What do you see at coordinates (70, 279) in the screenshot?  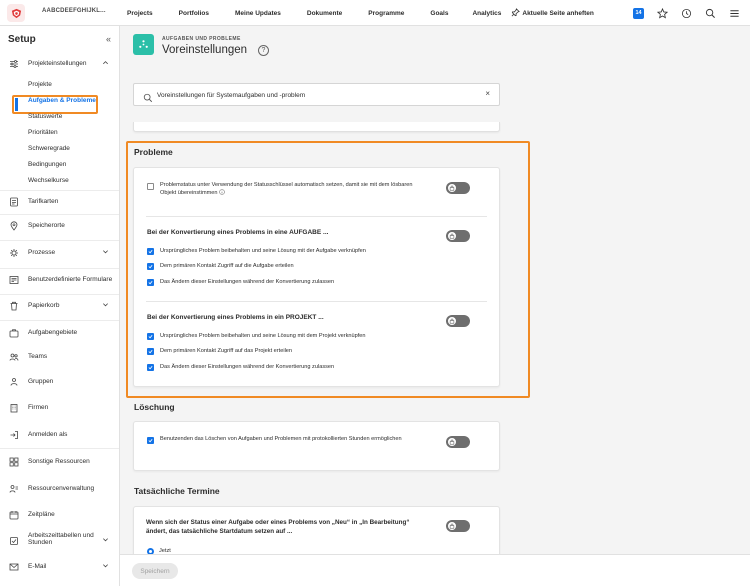 I see `sidebar-item-label: Benutzerdefinierte Formulare` at bounding box center [70, 279].